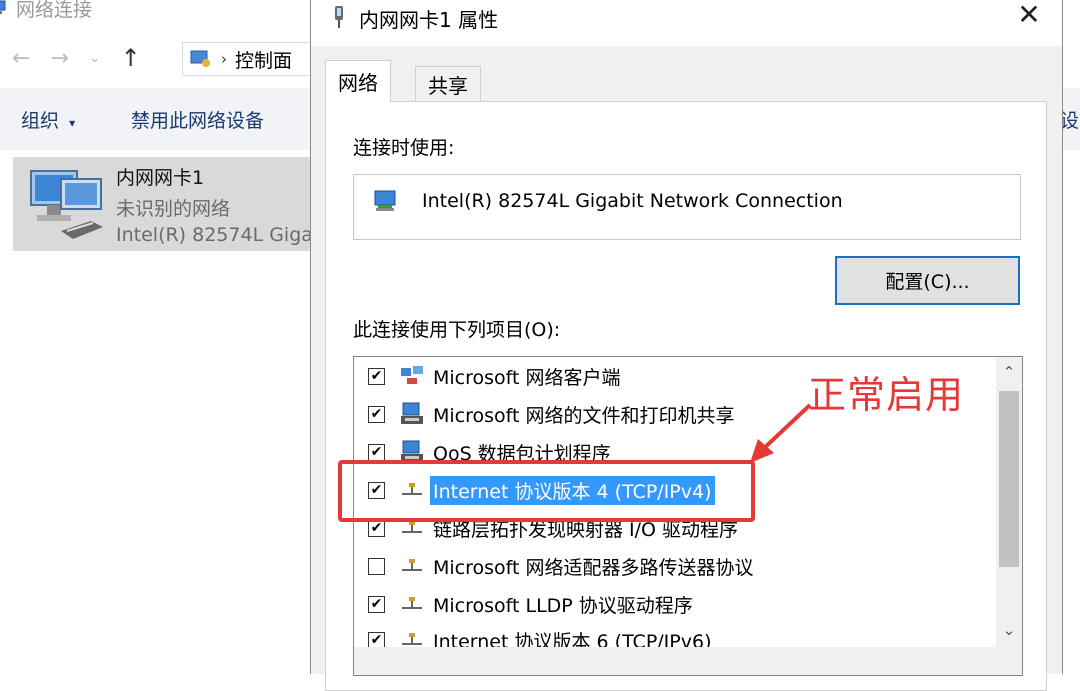  What do you see at coordinates (131, 58) in the screenshot?
I see `up-arrow-icon: ↑` at bounding box center [131, 58].